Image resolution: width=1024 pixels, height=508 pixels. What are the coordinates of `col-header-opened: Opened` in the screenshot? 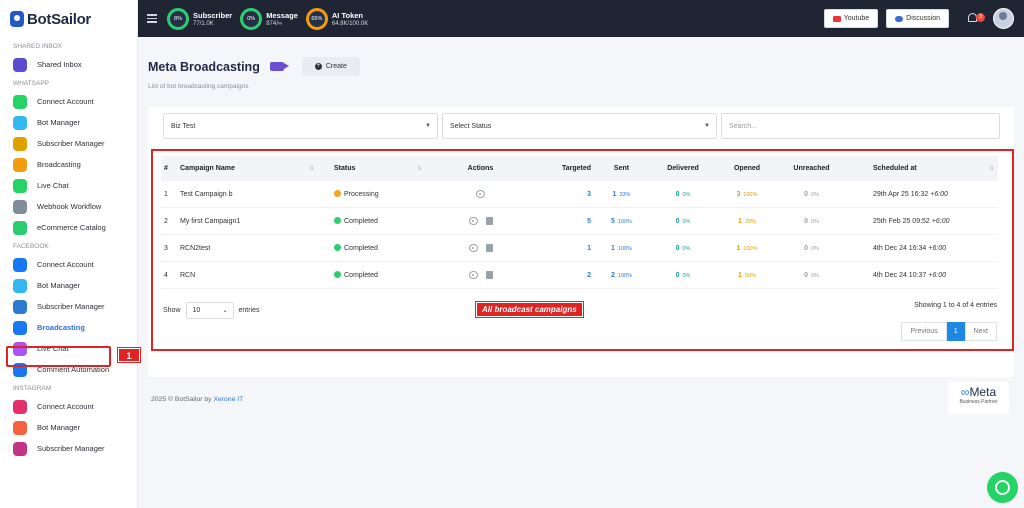 It's located at (747, 168).